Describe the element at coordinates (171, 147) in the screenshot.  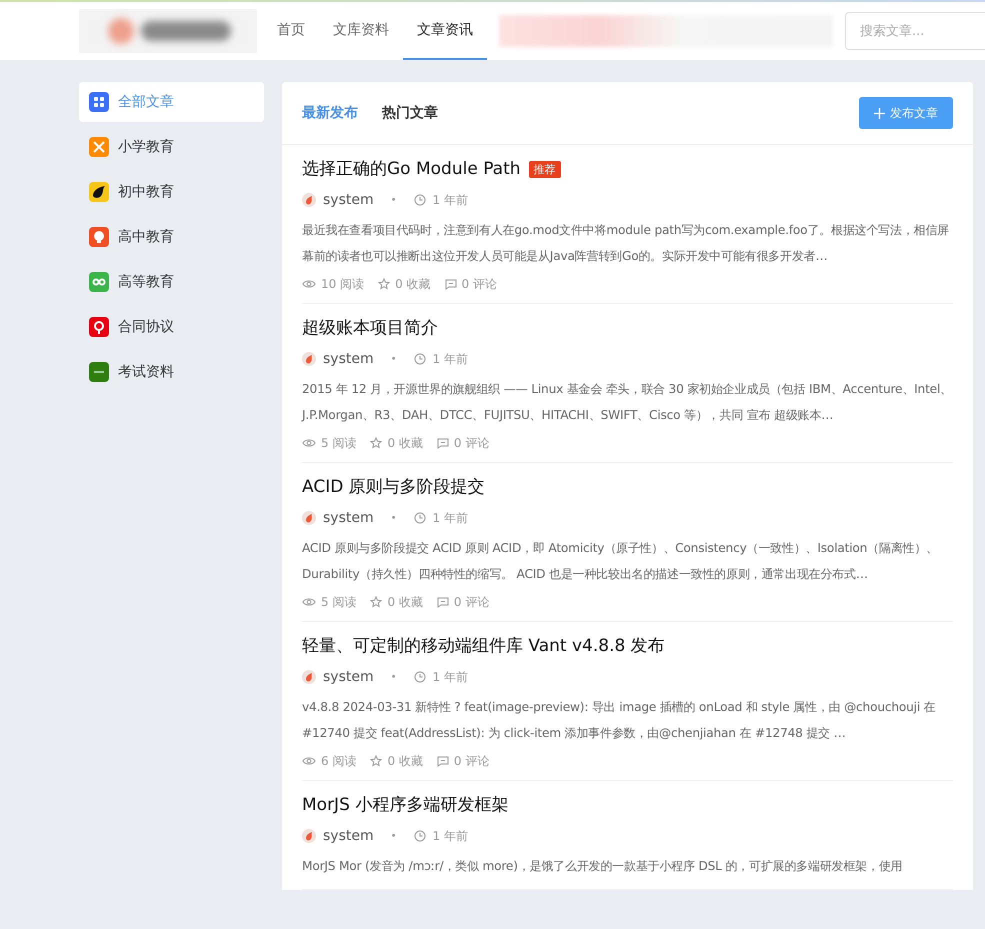
I see `sidebar-item: 小学教育` at that location.